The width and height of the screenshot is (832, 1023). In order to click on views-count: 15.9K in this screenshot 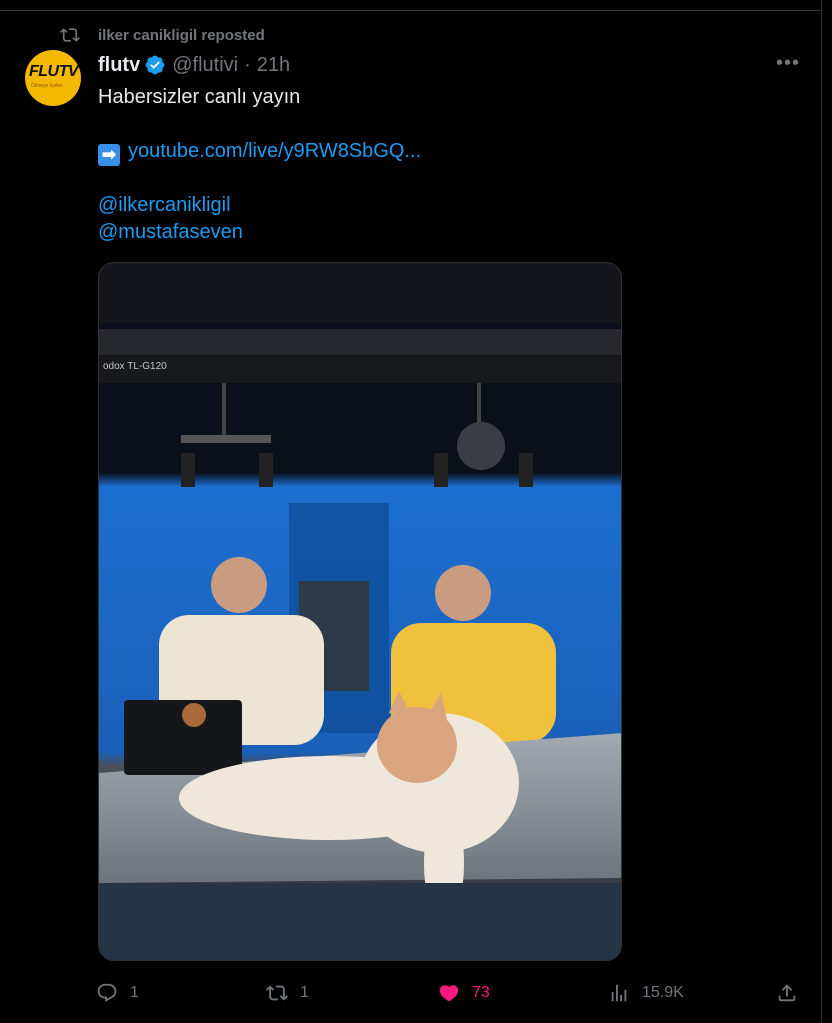, I will do `click(663, 992)`.